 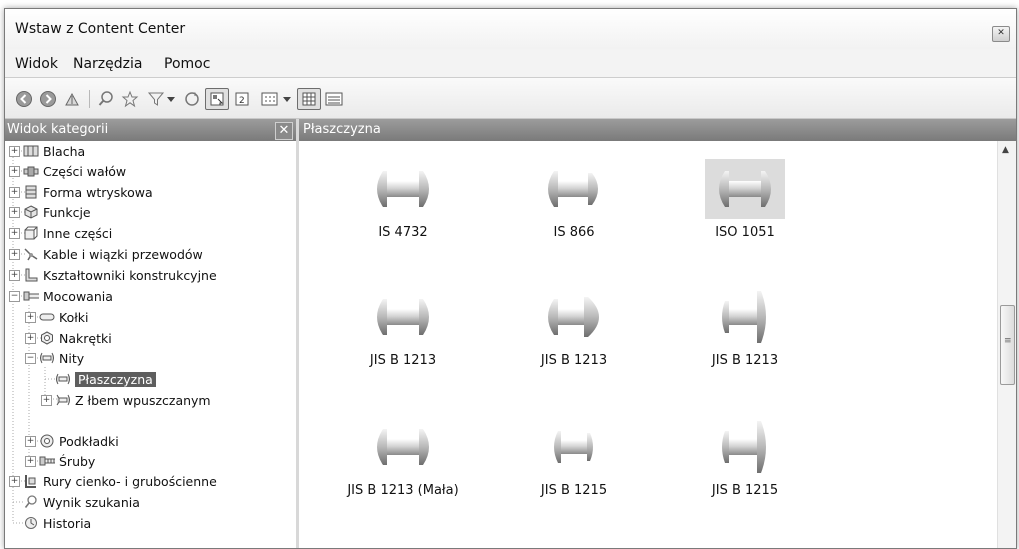 I want to click on history-icon, so click(x=31, y=523).